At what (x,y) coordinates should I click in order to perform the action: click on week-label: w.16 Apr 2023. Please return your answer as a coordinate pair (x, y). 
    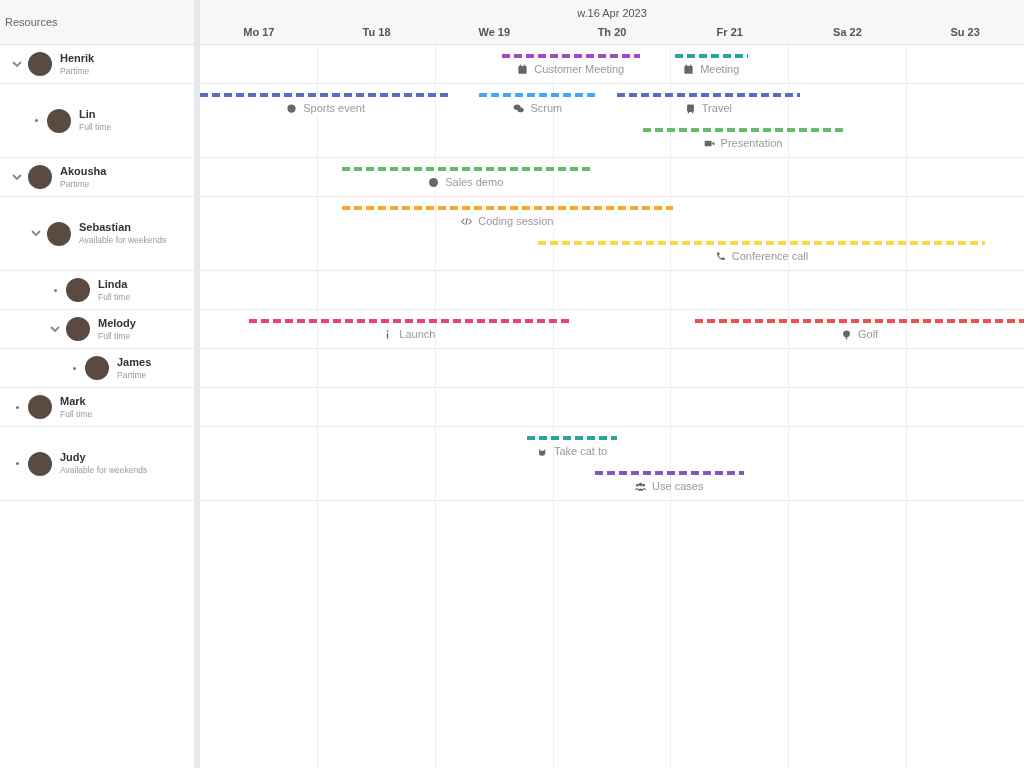
    Looking at the image, I should click on (612, 13).